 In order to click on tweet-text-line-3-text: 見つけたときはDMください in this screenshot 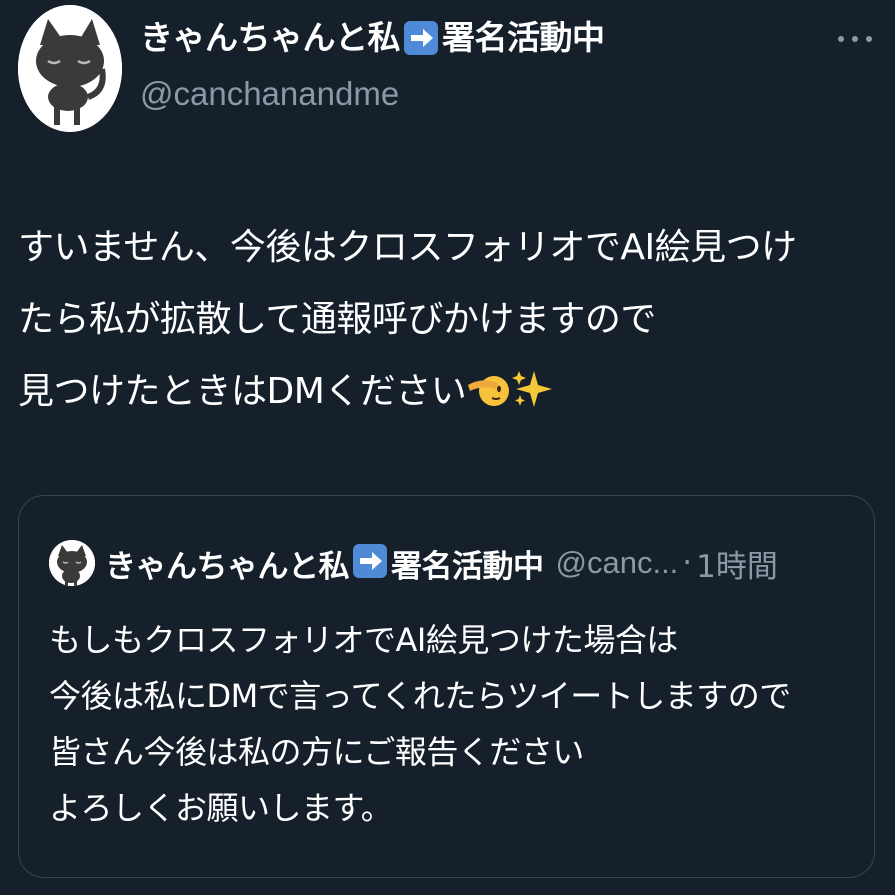, I will do `click(242, 391)`.